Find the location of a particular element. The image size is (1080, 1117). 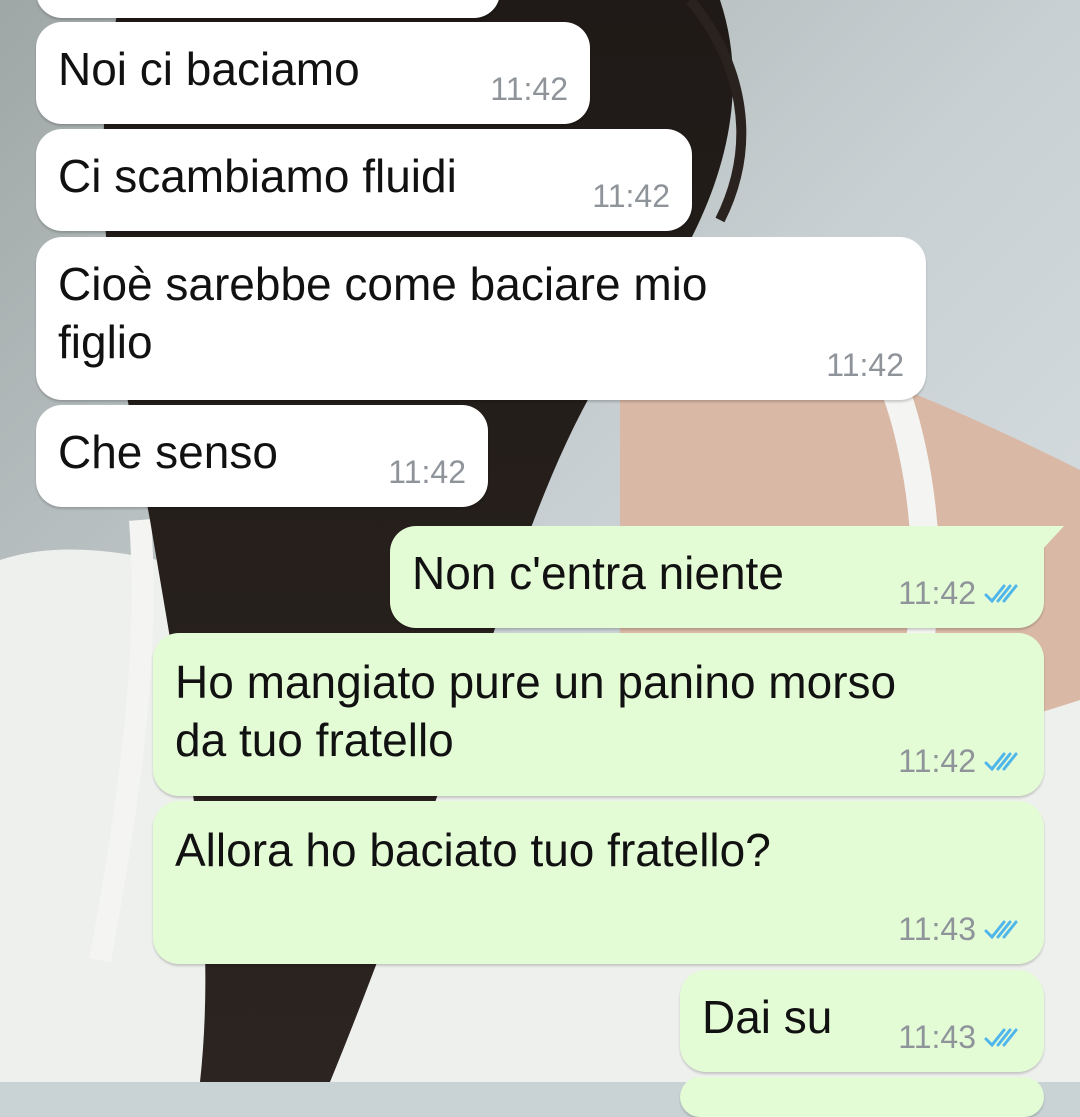

bubble-tail is located at coordinates (1052, 539).